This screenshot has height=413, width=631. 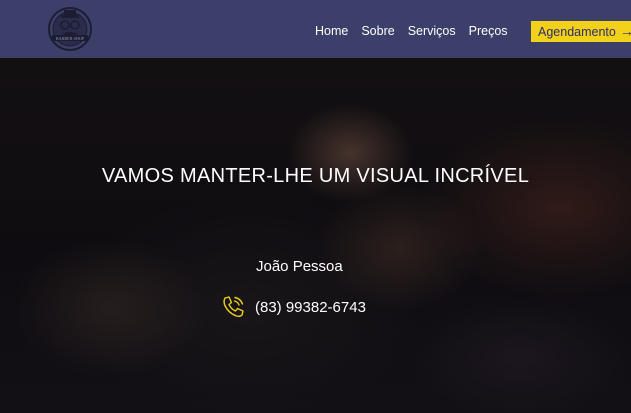 What do you see at coordinates (377, 31) in the screenshot?
I see `nav-link-sobre: Sobre` at bounding box center [377, 31].